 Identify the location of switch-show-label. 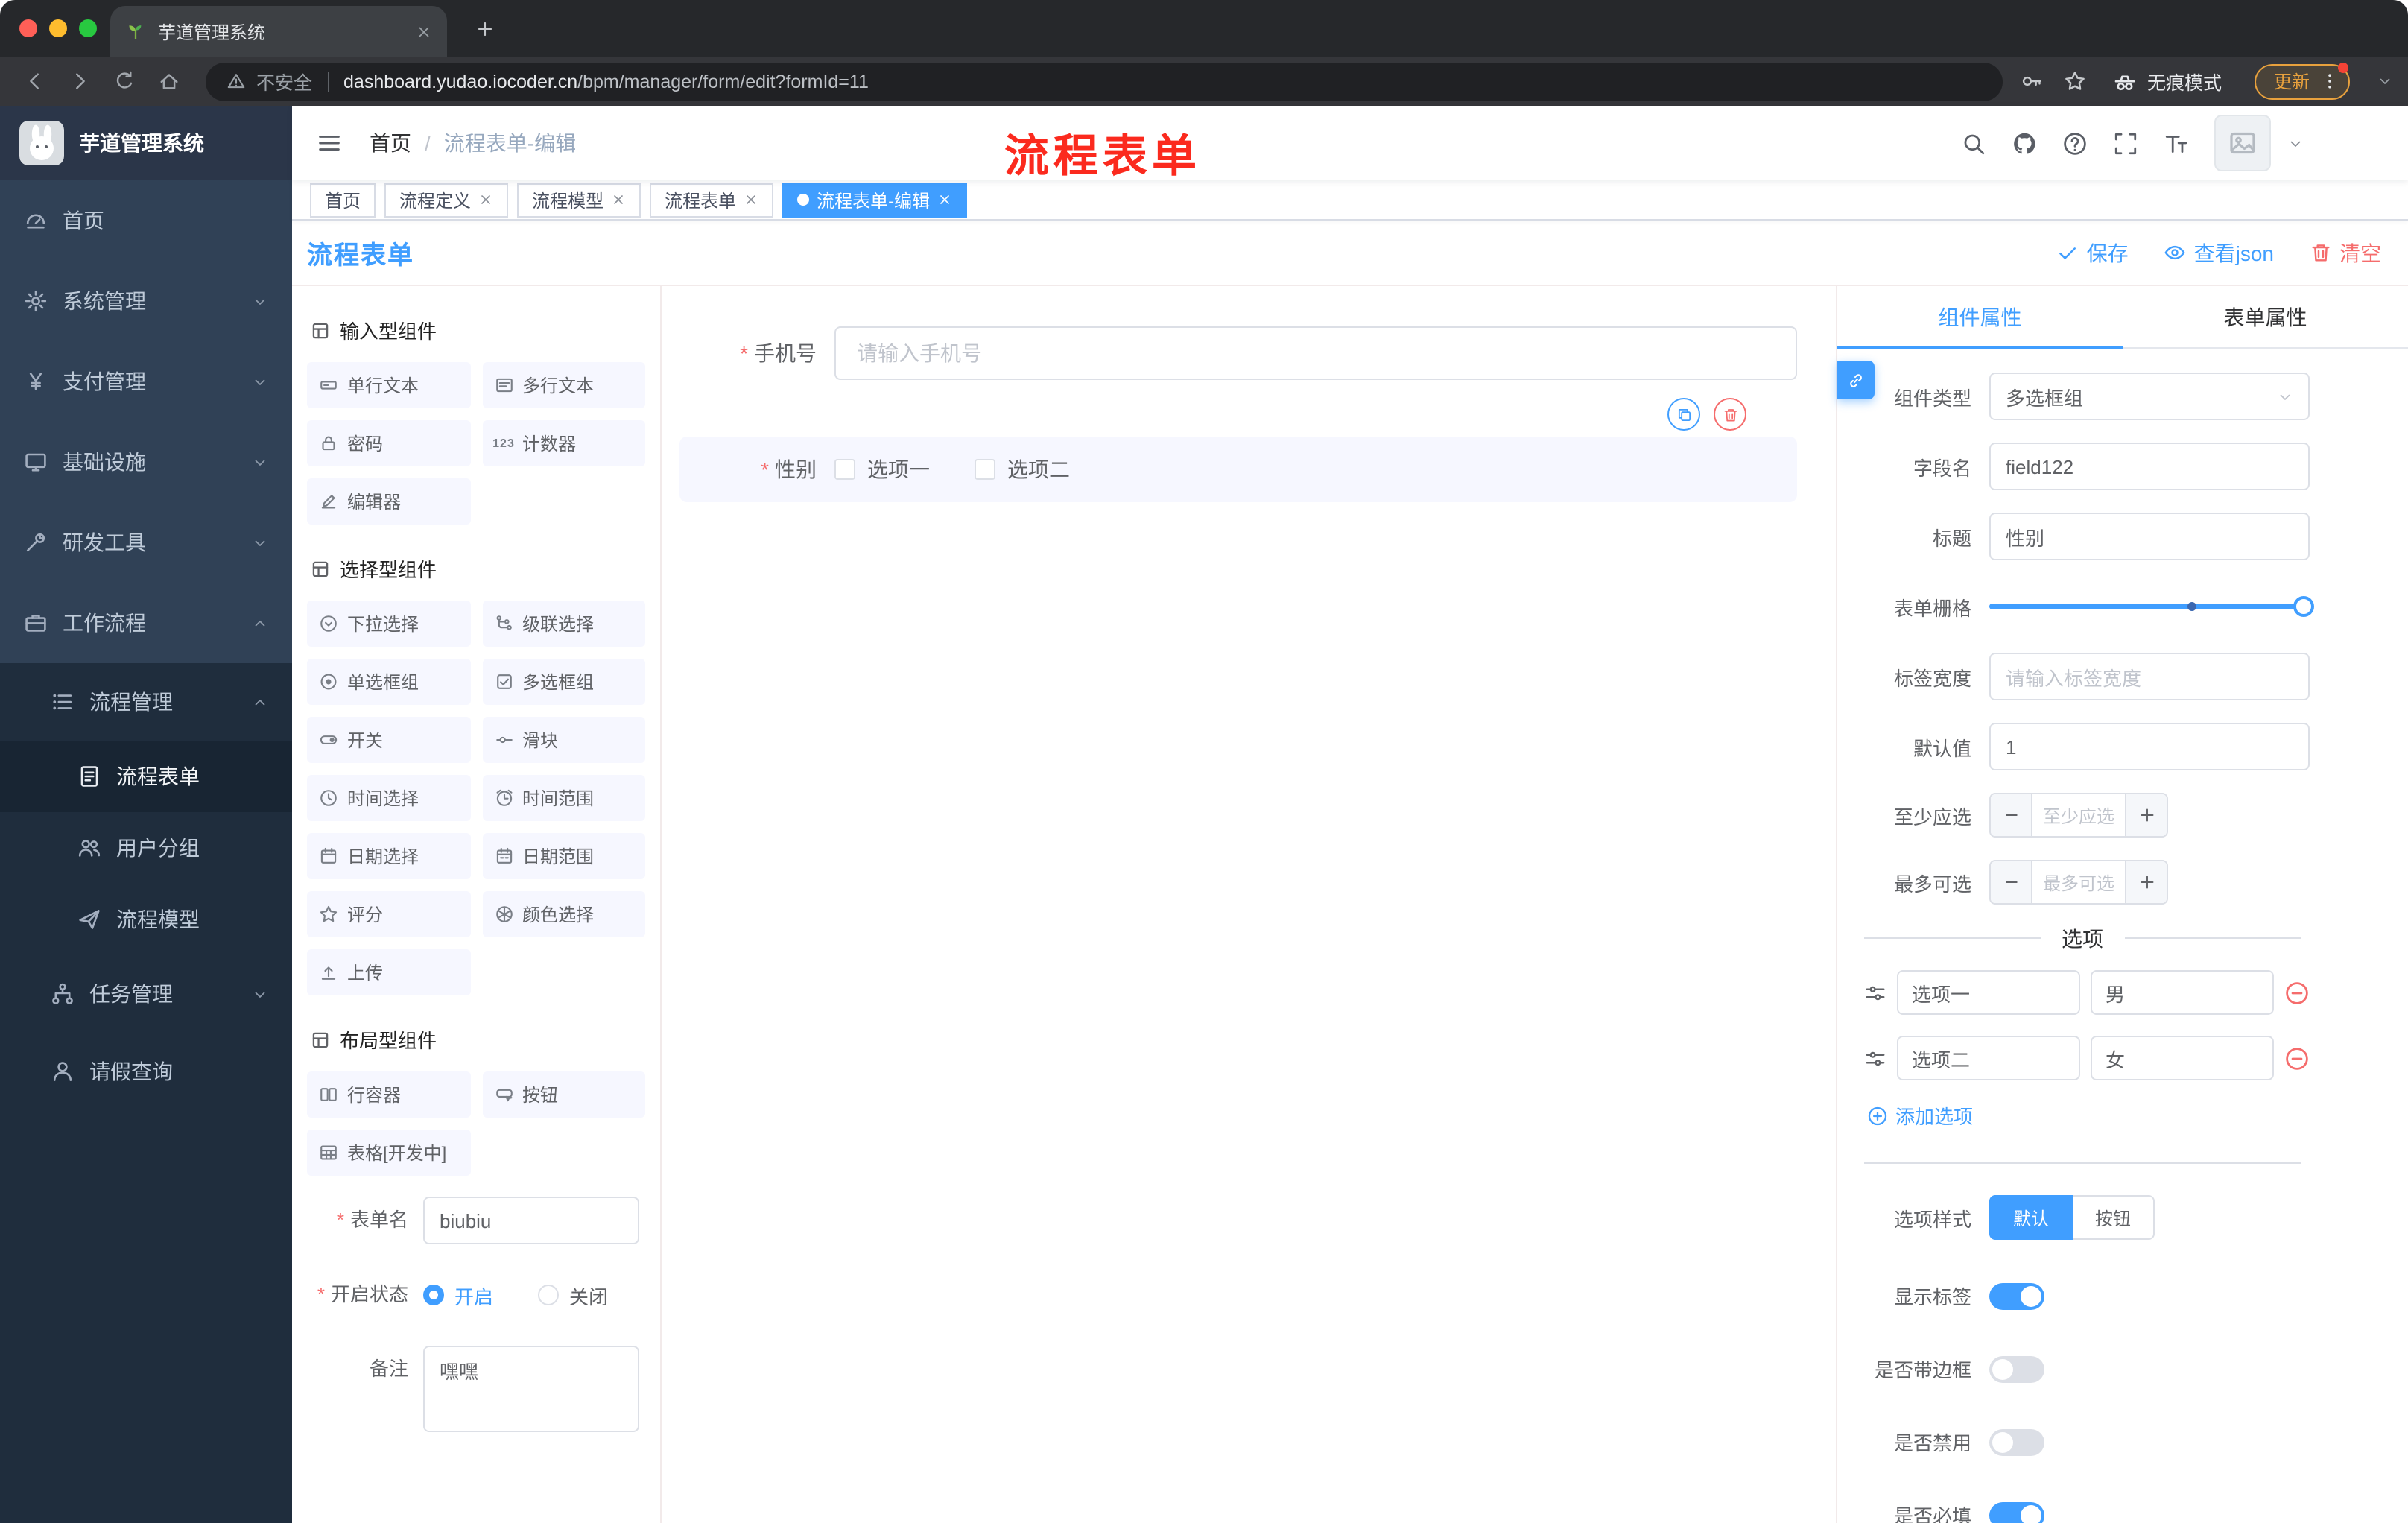
(2016, 1295).